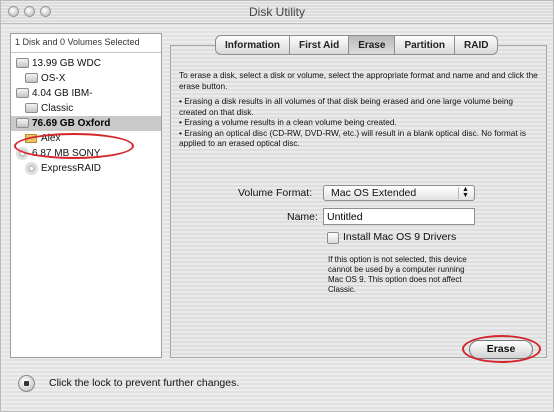  Describe the element at coordinates (501, 349) in the screenshot. I see `erase-button: Erase` at that location.